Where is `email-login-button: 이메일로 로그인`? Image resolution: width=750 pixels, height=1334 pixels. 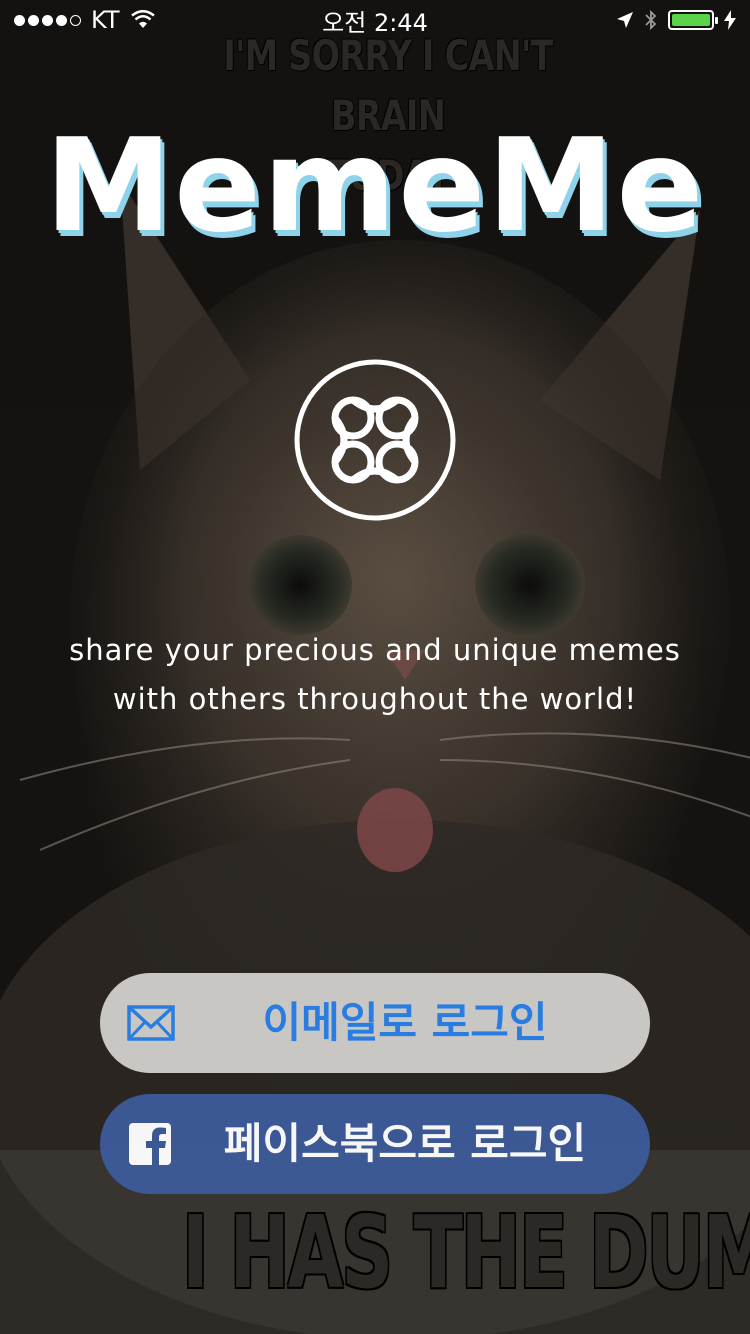 email-login-button: 이메일로 로그인 is located at coordinates (375, 1023).